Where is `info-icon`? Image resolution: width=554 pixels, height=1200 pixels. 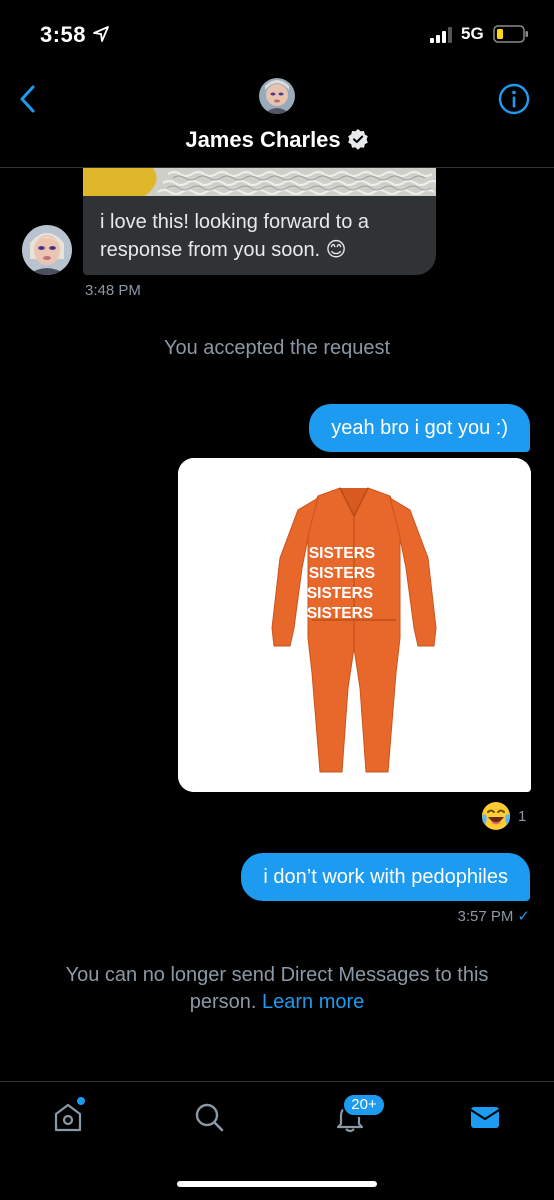 info-icon is located at coordinates (514, 99).